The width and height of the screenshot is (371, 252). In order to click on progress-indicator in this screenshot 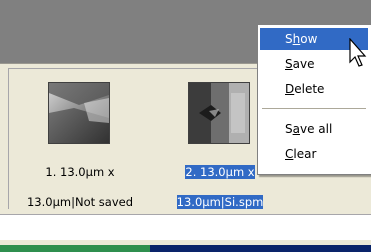, I will do `click(75, 248)`.